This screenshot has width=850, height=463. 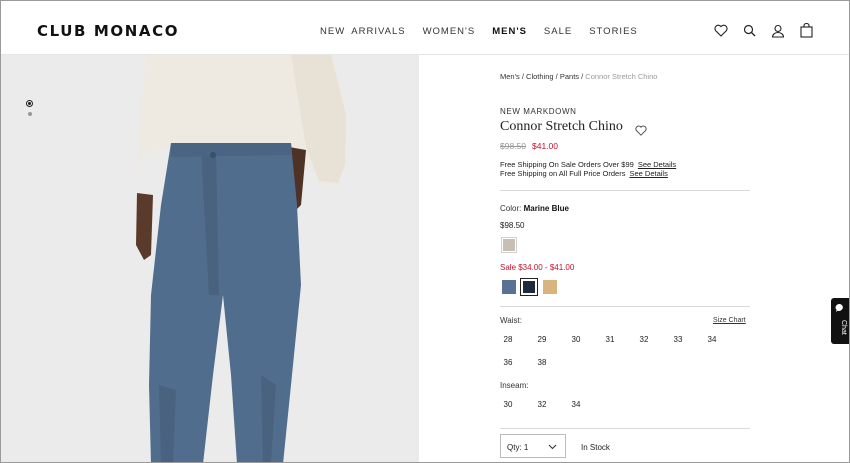 I want to click on chat-label: Chat, so click(x=843, y=327).